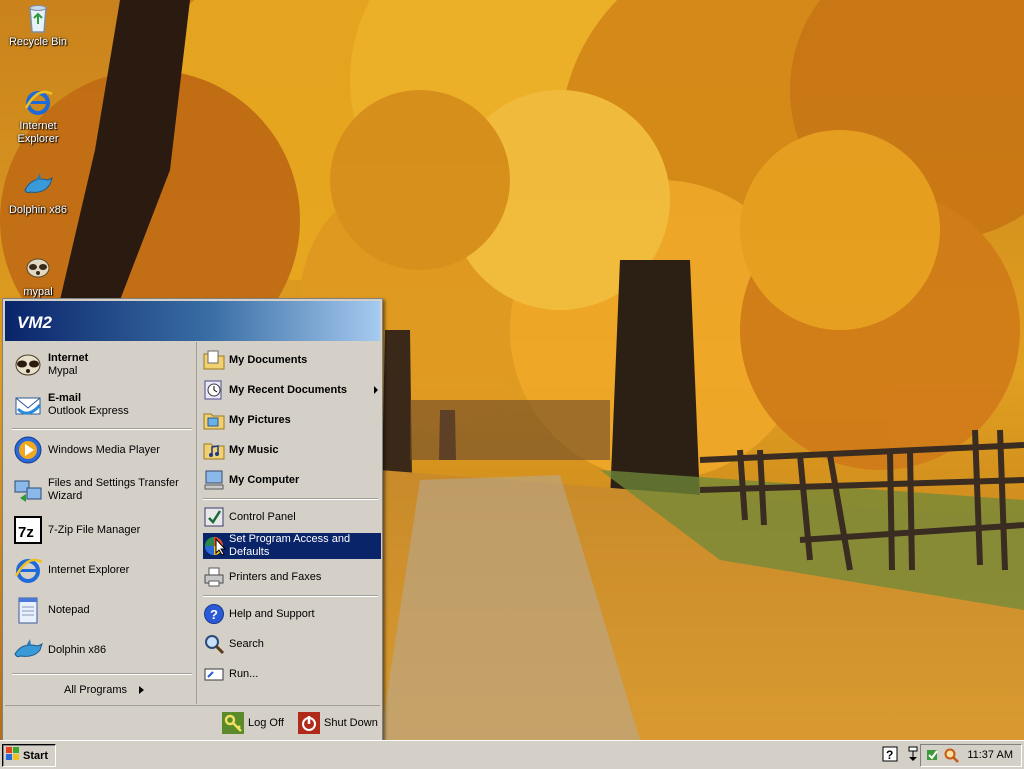 The height and width of the screenshot is (769, 1024). I want to click on place-item-label: My Recent Documents, so click(288, 389).